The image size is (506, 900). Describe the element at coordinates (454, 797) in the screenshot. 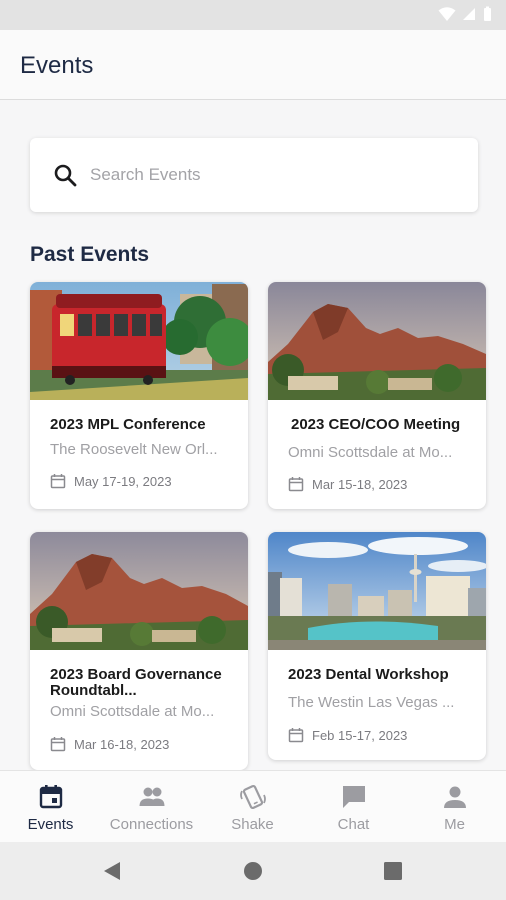

I see `person-icon` at that location.